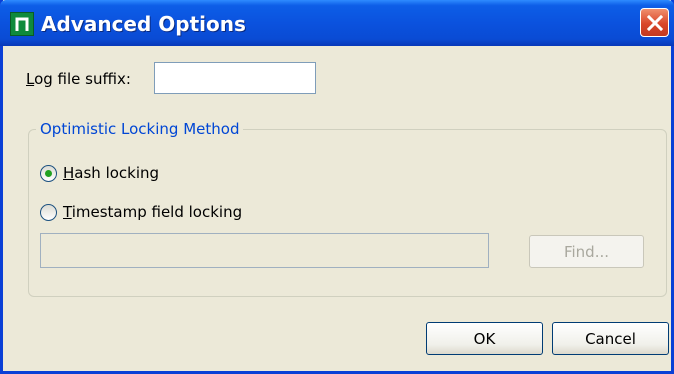 The width and height of the screenshot is (674, 374). I want to click on timestamp-locking-radio: Timestamp field locking, so click(141, 212).